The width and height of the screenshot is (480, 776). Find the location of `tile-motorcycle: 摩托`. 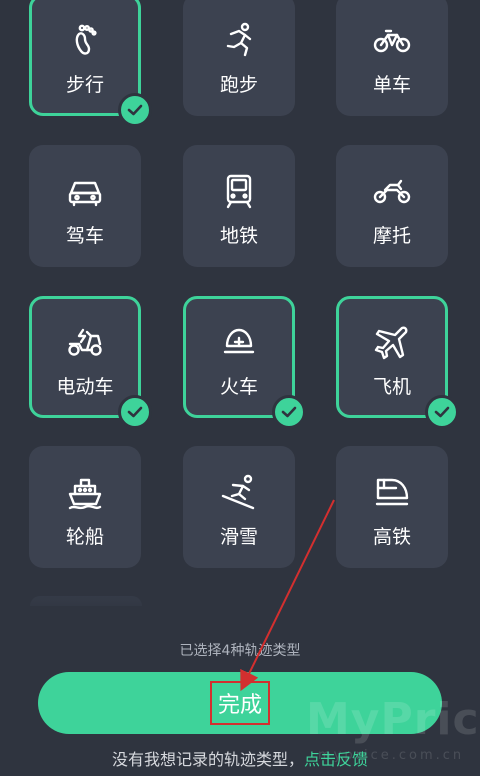

tile-motorcycle: 摩托 is located at coordinates (392, 206).